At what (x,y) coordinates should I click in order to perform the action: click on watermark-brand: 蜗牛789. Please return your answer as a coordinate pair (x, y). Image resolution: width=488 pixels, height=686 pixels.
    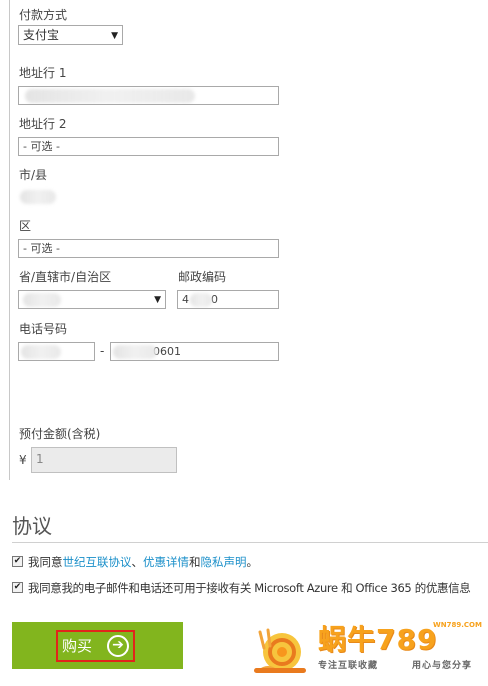
    Looking at the image, I should click on (378, 639).